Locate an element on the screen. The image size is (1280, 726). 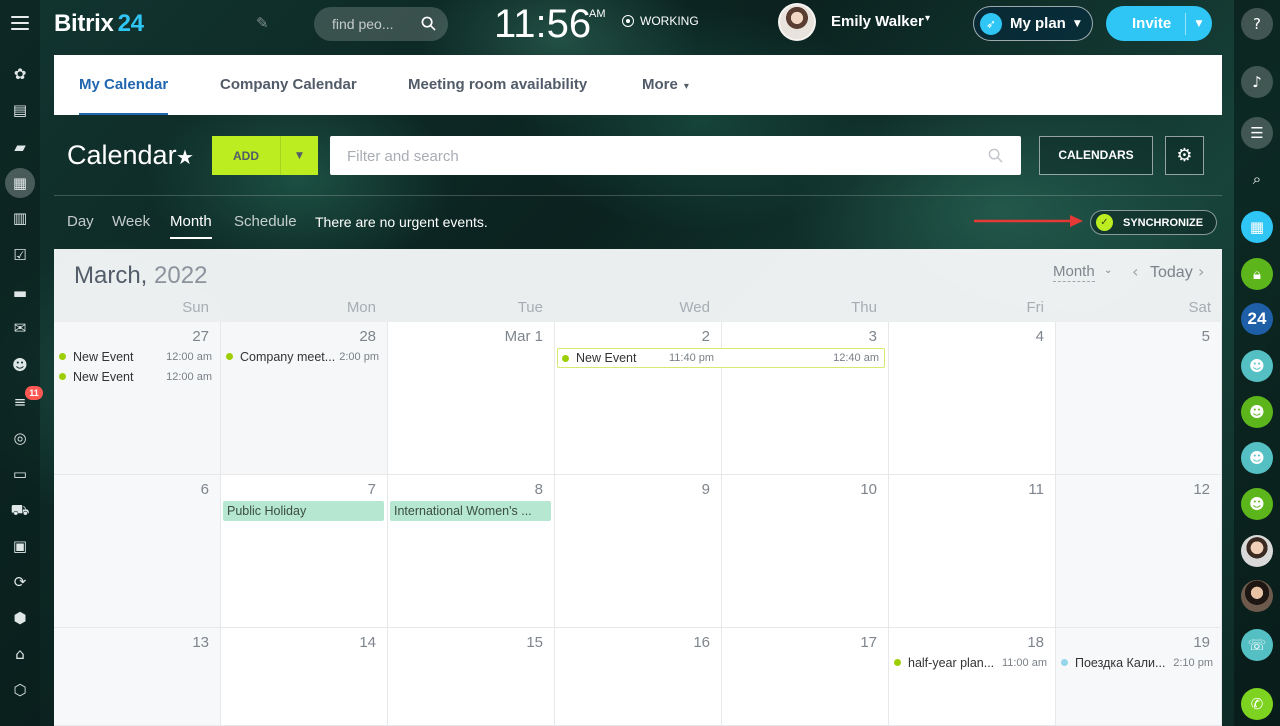
call-icon: ✆ is located at coordinates (1257, 704).